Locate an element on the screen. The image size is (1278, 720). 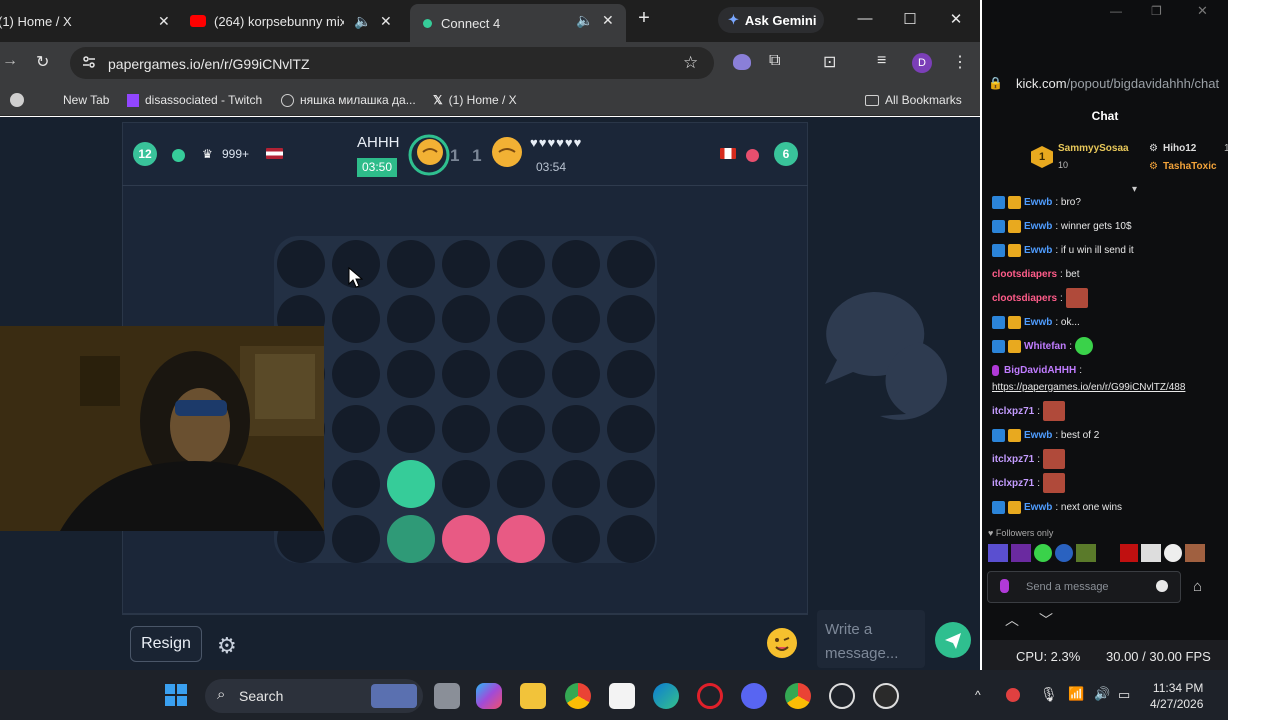
chat-close-icon: ✕ is located at coordinates (1202, 11).